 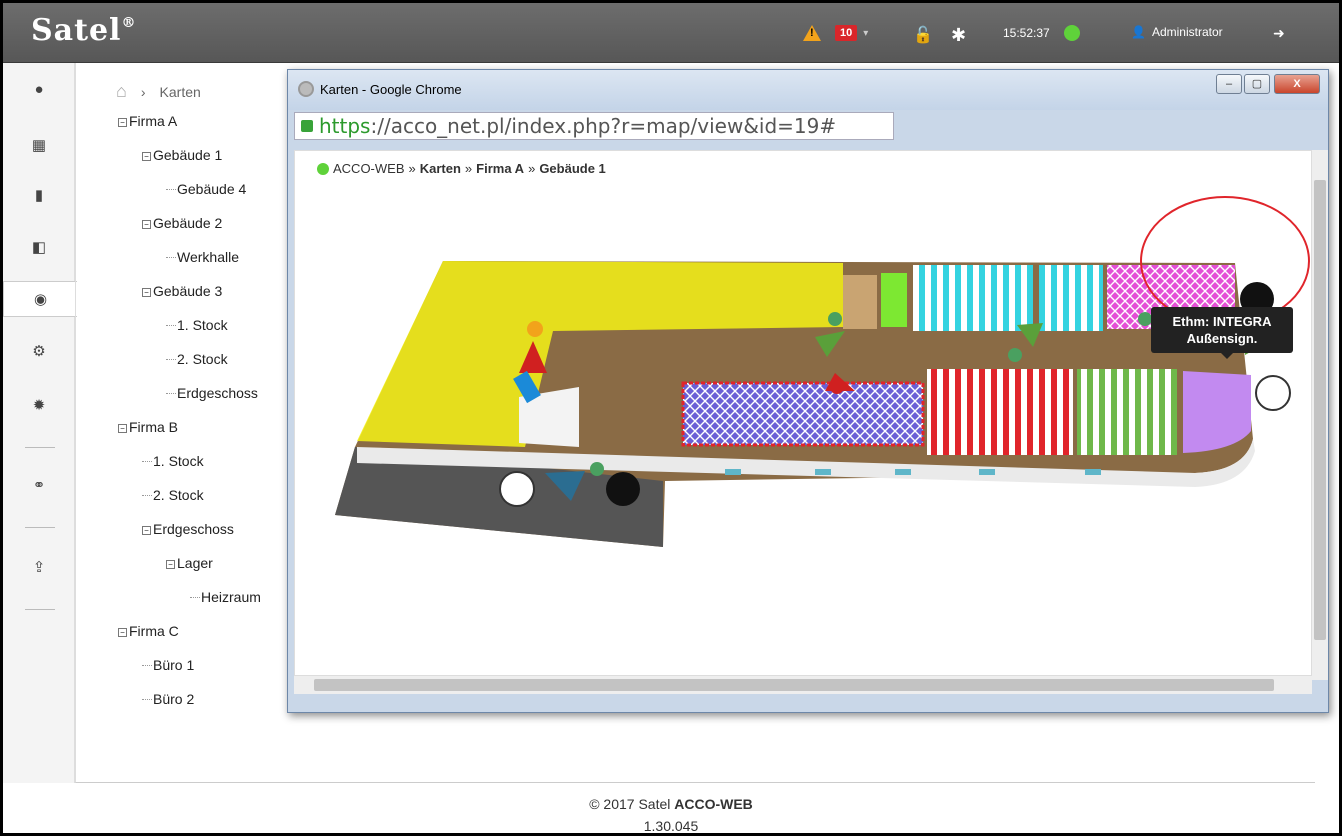 What do you see at coordinates (1187, 32) in the screenshot?
I see `user-name: Administrator` at bounding box center [1187, 32].